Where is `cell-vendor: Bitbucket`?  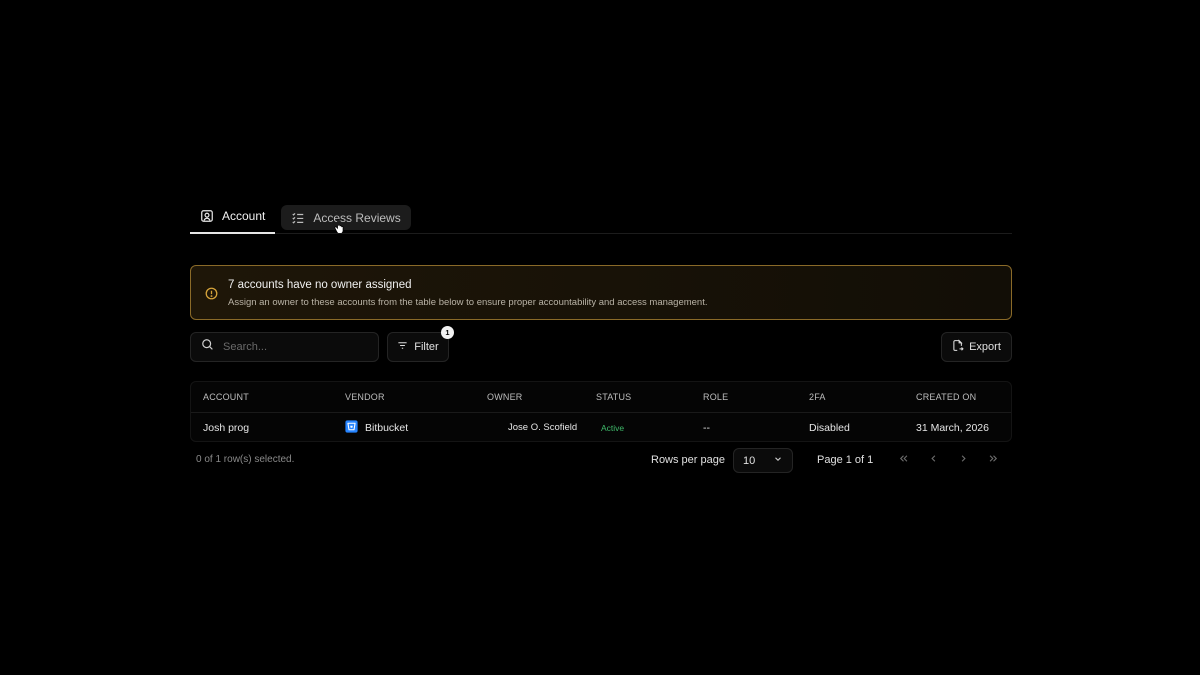 cell-vendor: Bitbucket is located at coordinates (376, 427).